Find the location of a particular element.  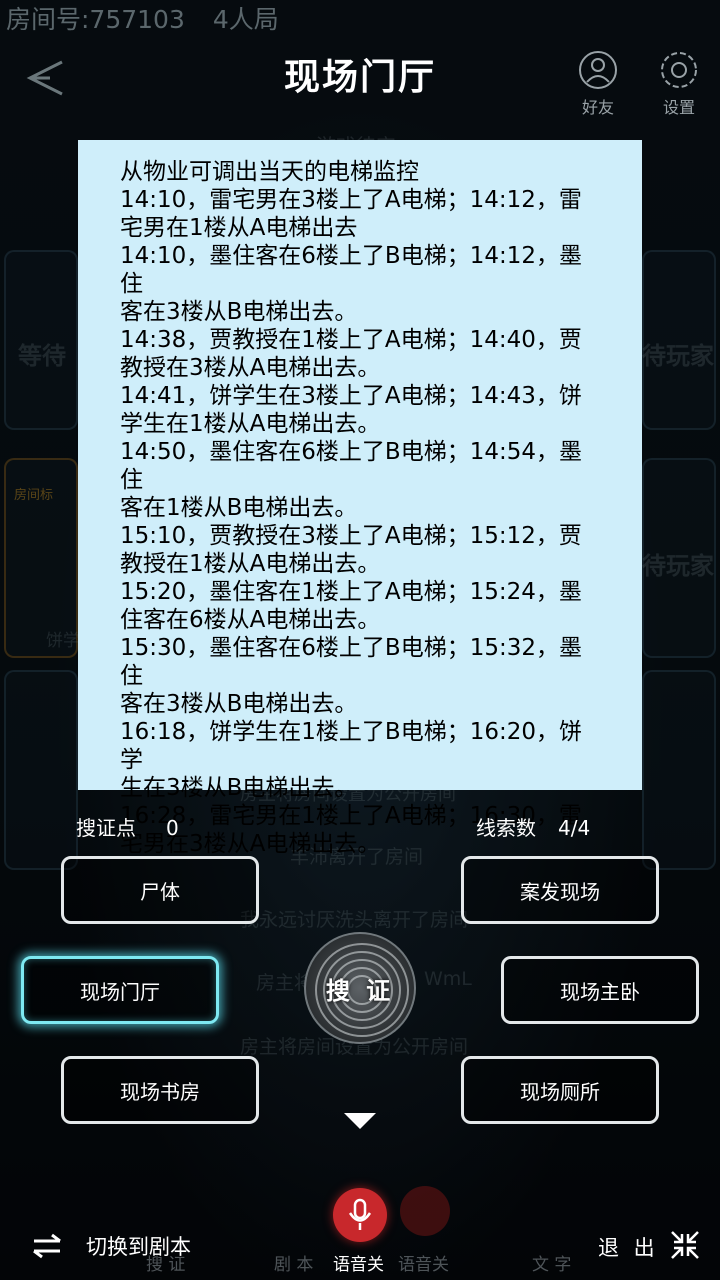

clue-line: 15:30，墨住客在6楼上了B电梯；15:32，墨住 is located at coordinates (351, 662).